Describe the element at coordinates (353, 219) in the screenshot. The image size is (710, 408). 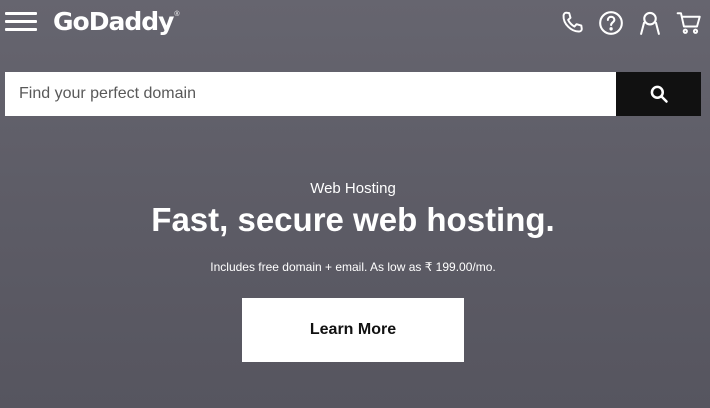
I see `hero-title: Fast, secure web hosting.` at that location.